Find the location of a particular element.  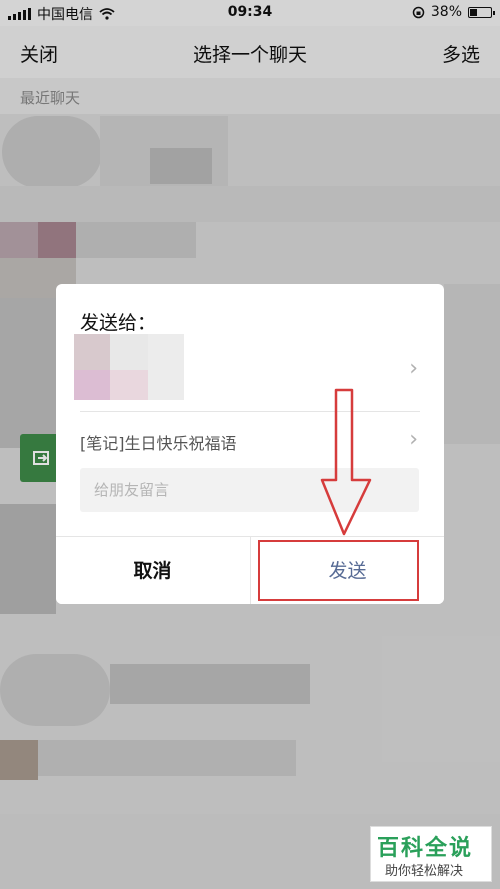

shared-item-title: [笔记]生日快乐祝福语 is located at coordinates (158, 443).